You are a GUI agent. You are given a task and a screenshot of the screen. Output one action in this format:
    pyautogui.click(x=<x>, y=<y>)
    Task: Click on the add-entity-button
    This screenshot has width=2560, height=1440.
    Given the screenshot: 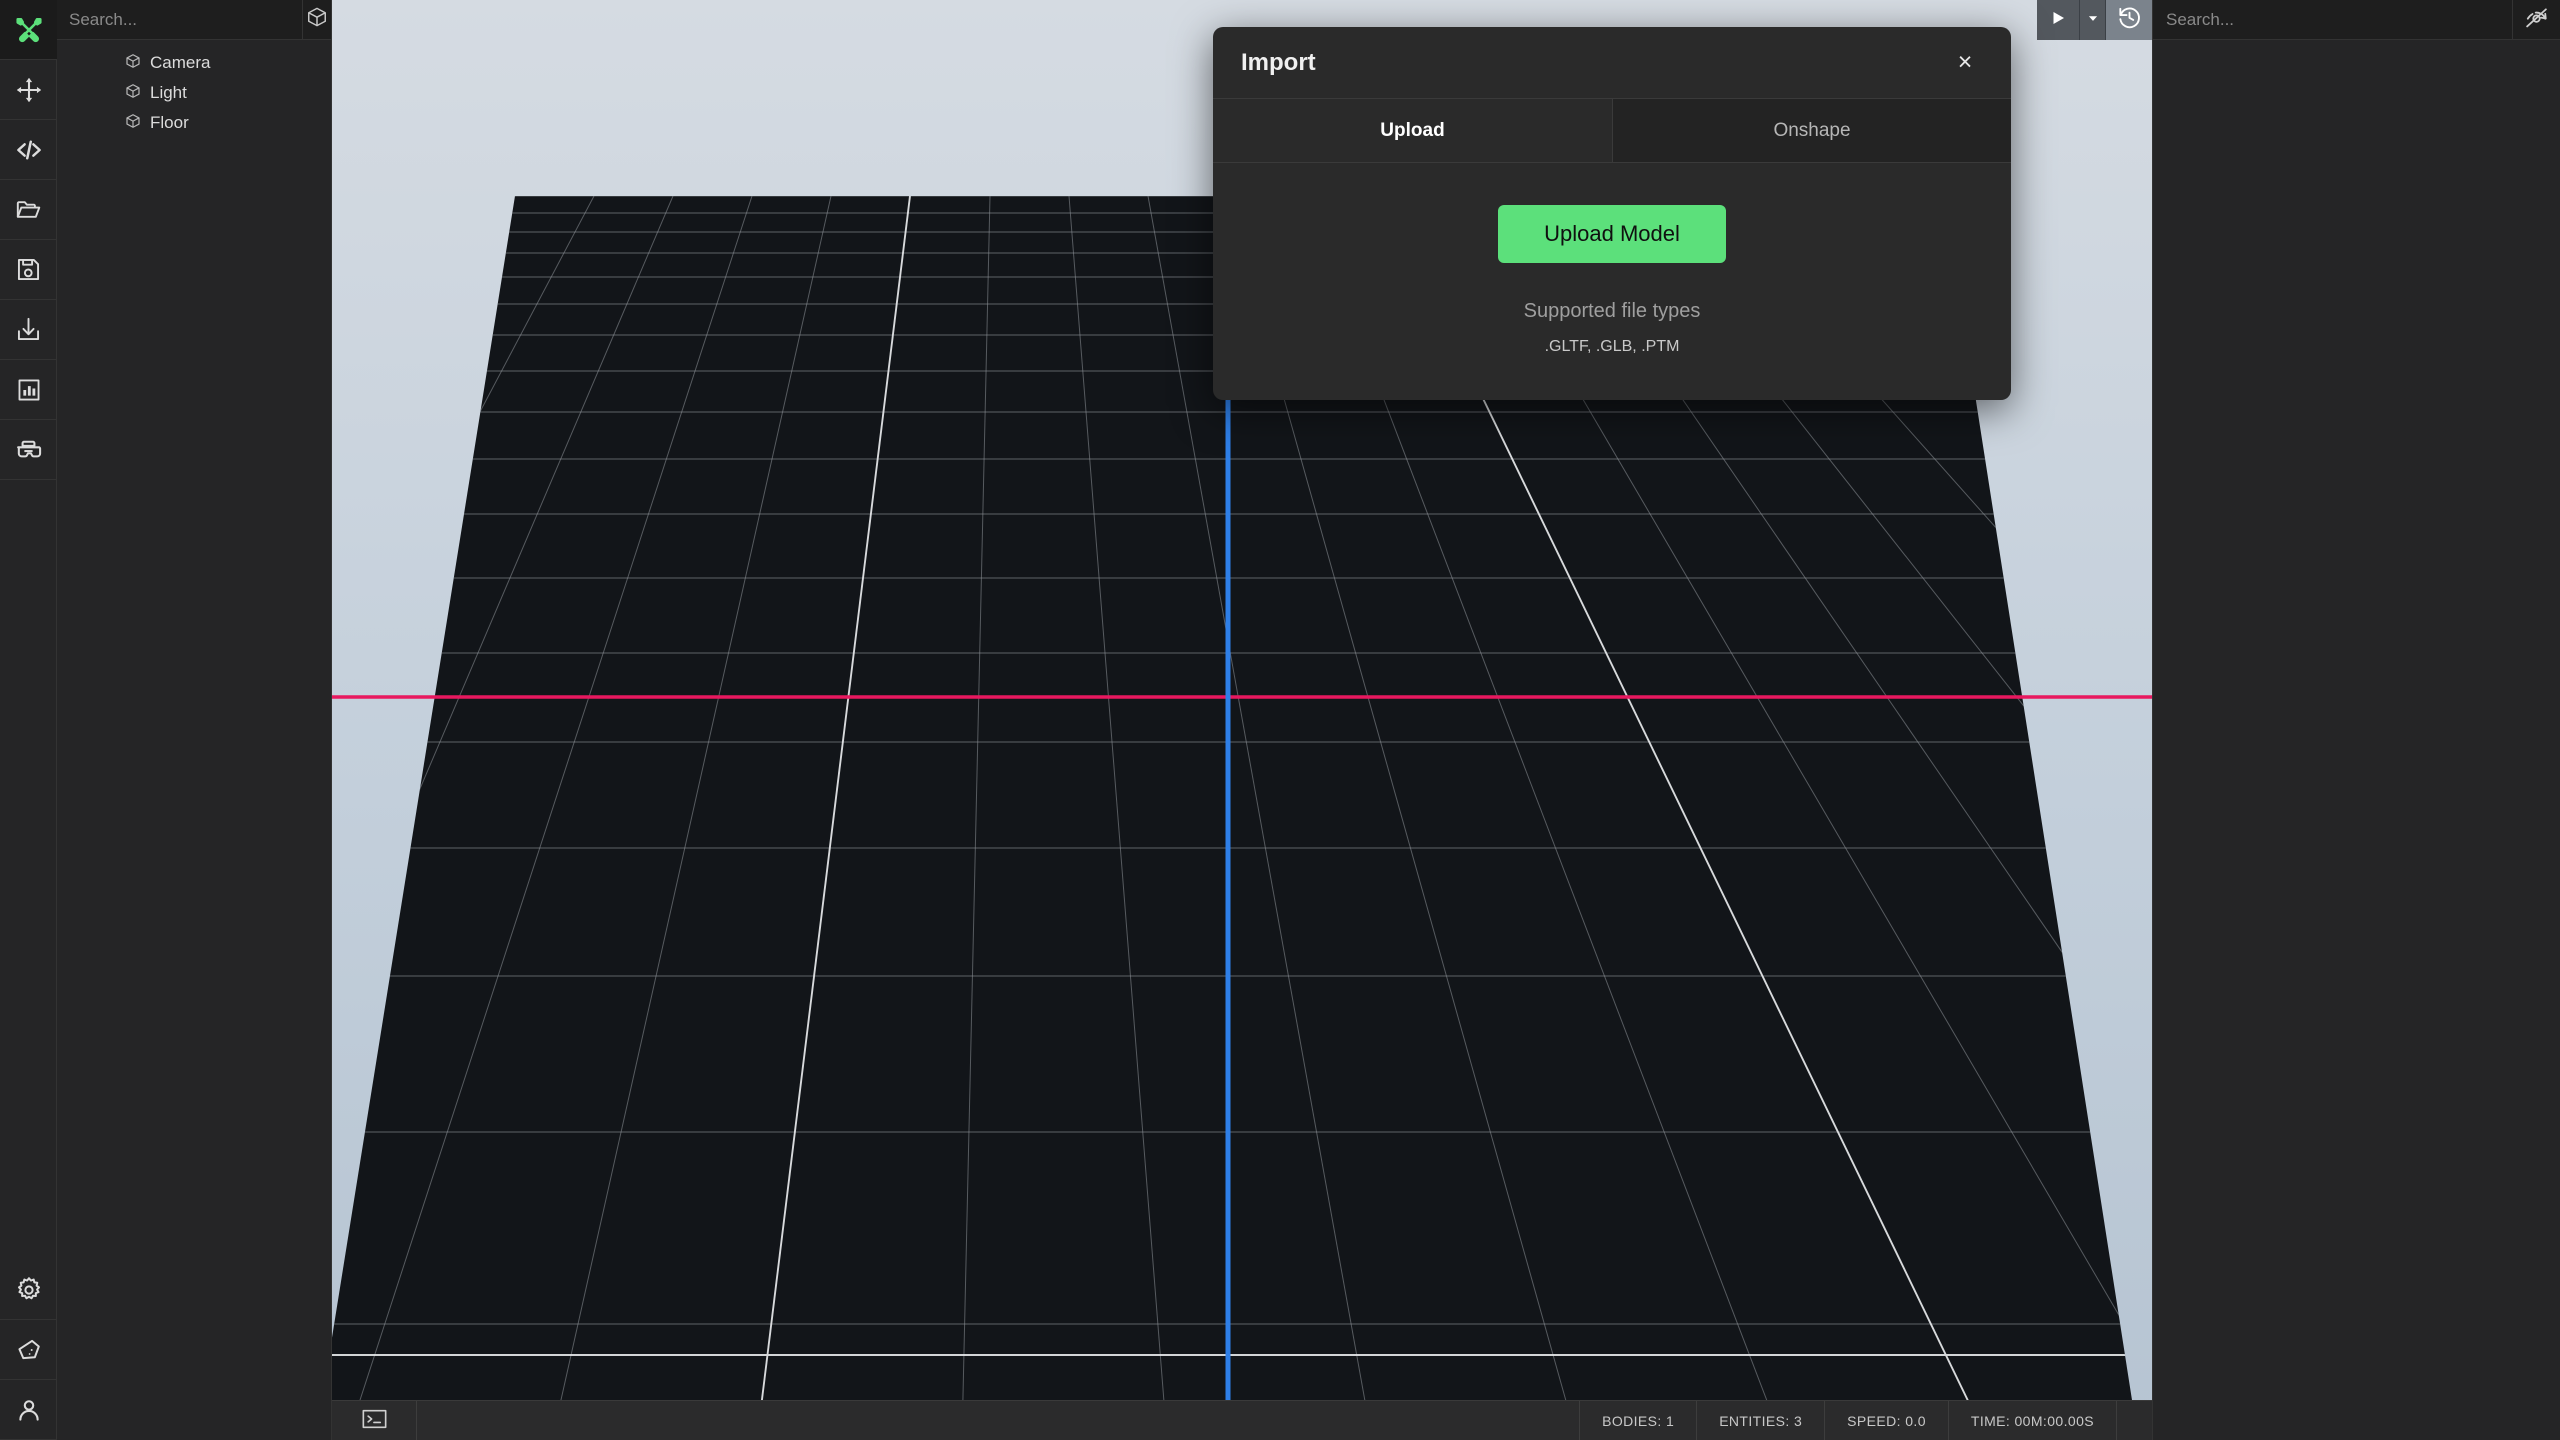 What is the action you would take?
    pyautogui.click(x=316, y=19)
    